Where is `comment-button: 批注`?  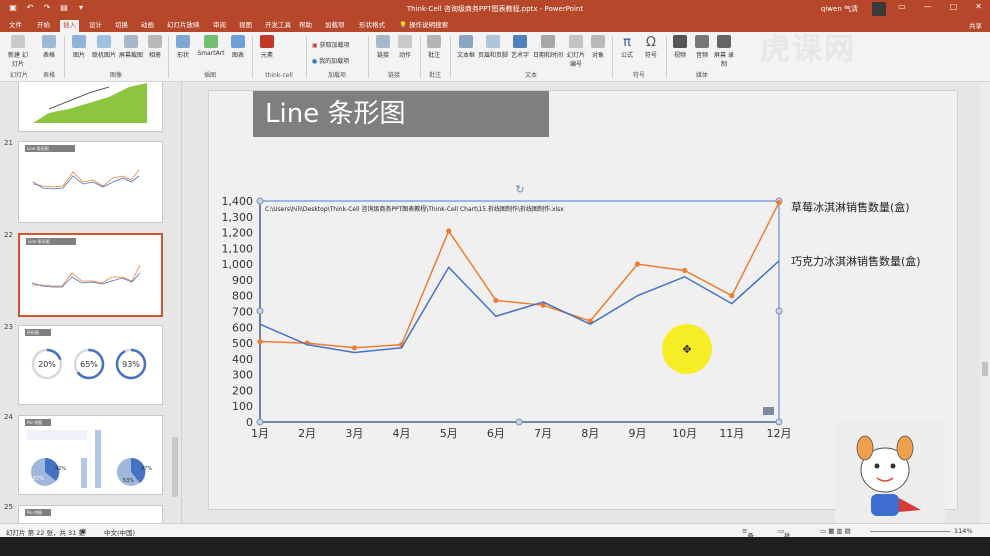
comment-button: 批注 is located at coordinates (434, 47).